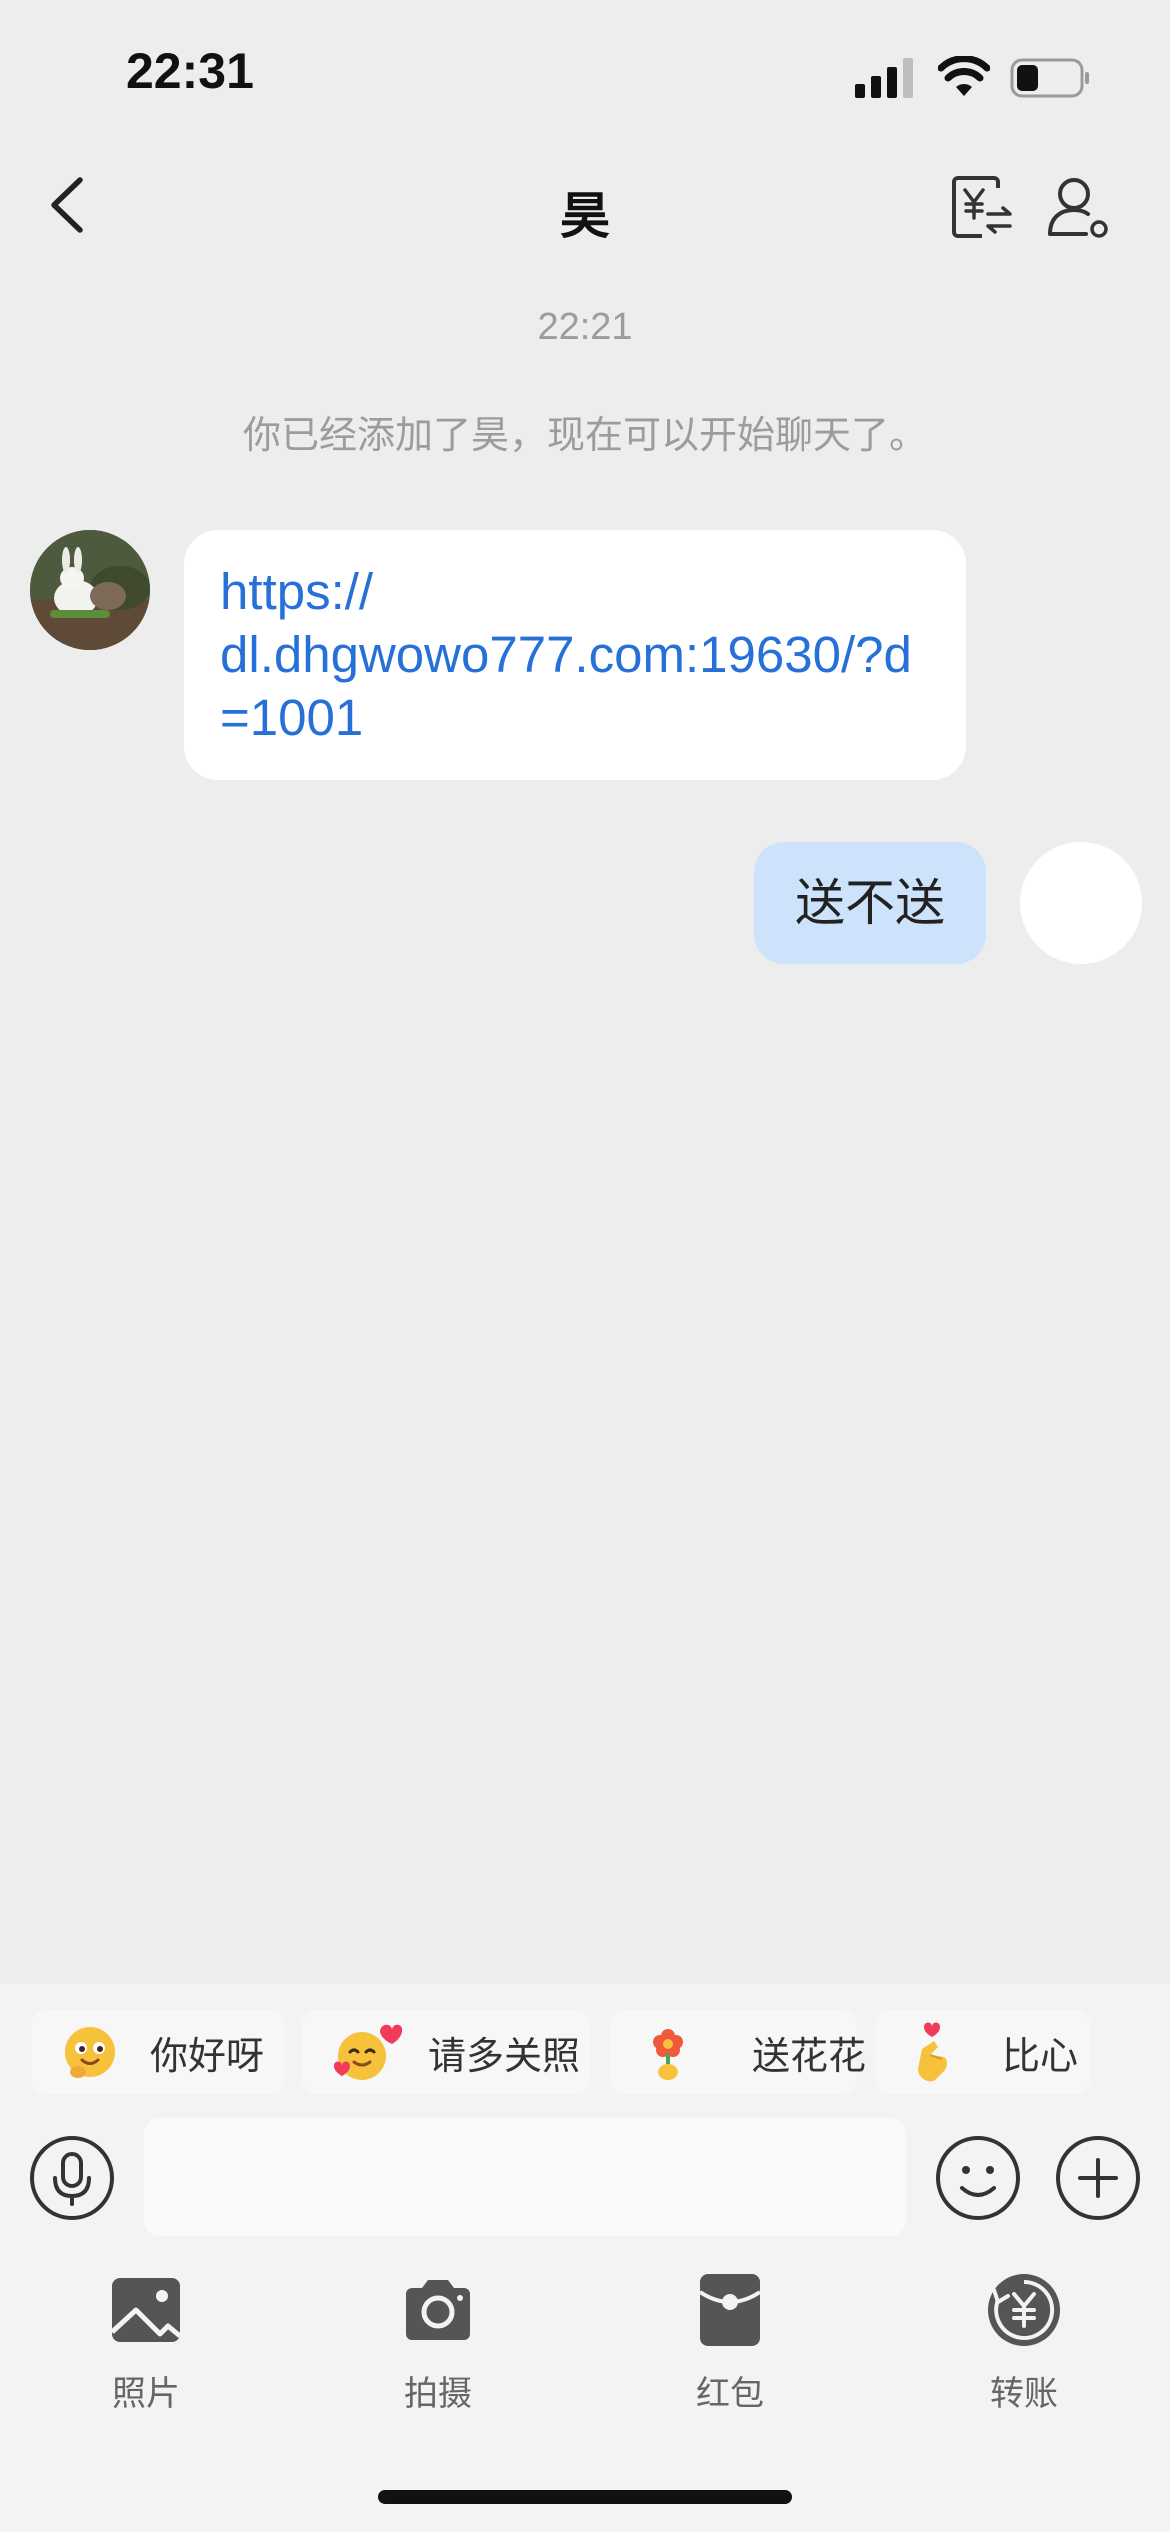  Describe the element at coordinates (438, 2343) in the screenshot. I see `camera-button: 拍摄` at that location.